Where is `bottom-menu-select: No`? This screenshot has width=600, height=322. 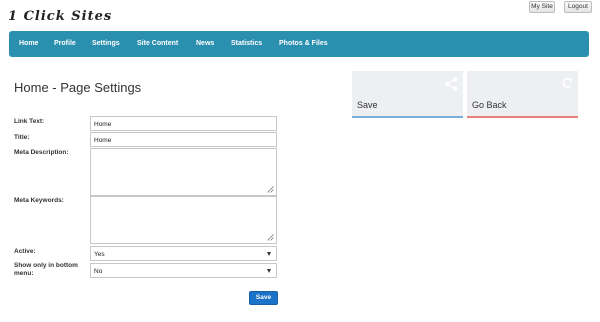 bottom-menu-select: No is located at coordinates (183, 270).